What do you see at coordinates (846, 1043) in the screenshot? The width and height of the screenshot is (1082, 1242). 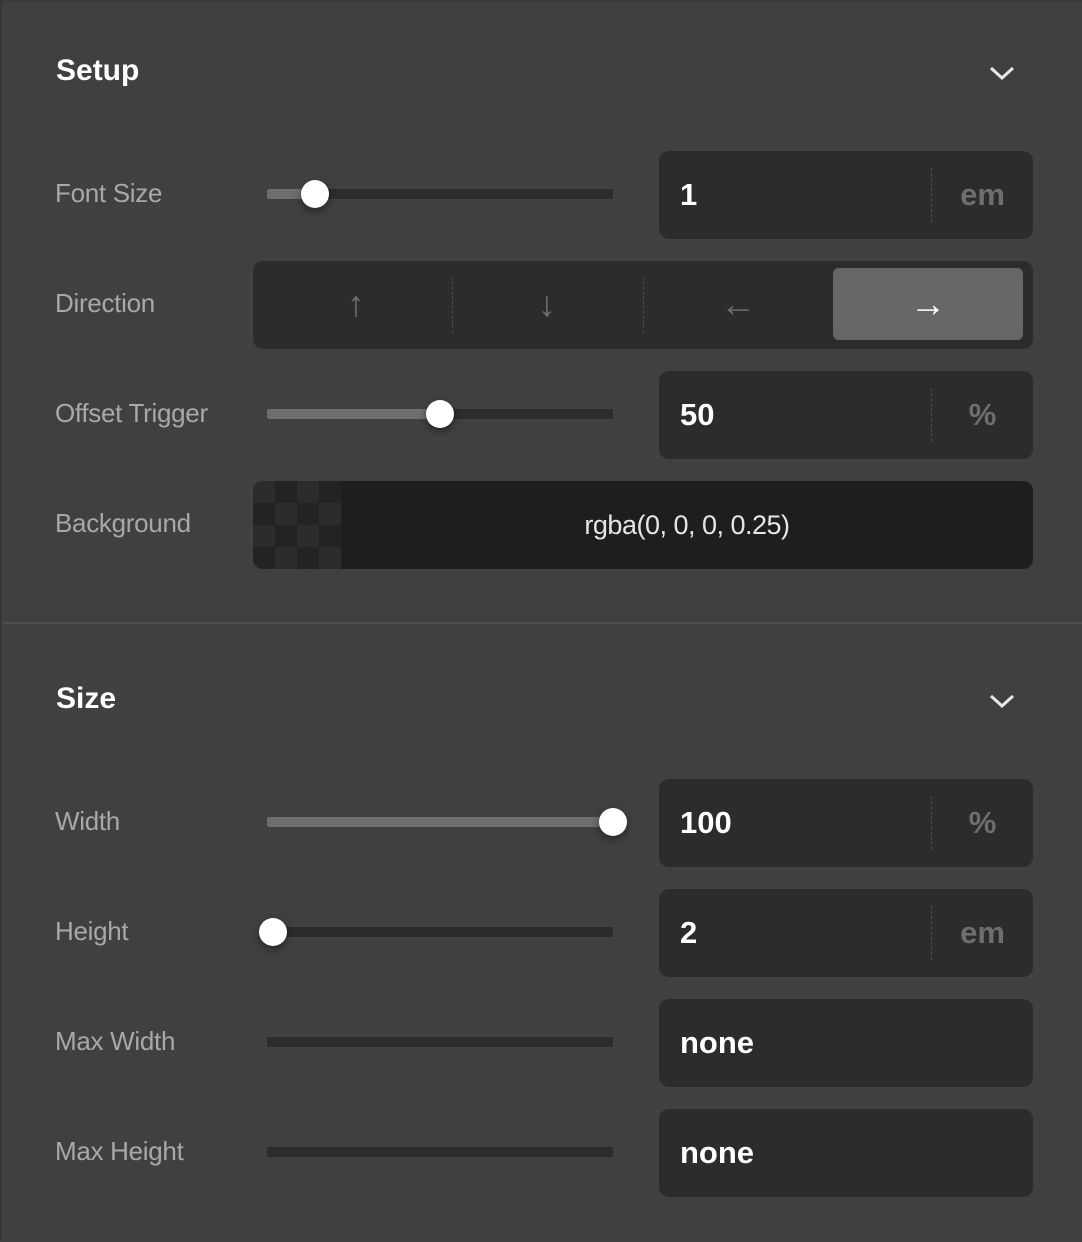 I see `max-width-input: none` at bounding box center [846, 1043].